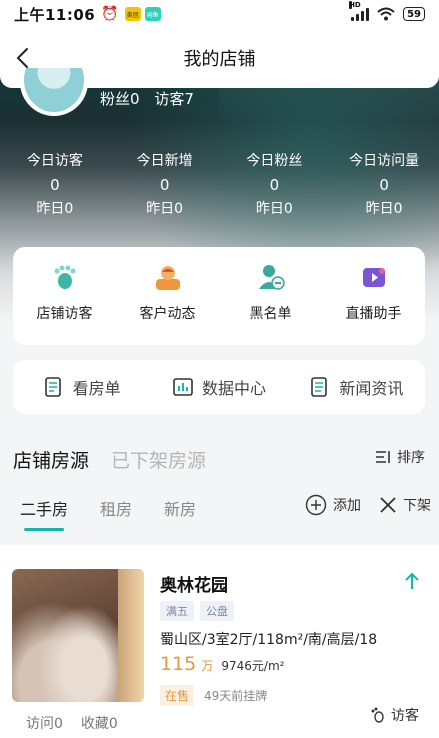 The image size is (439, 738). What do you see at coordinates (177, 611) in the screenshot?
I see `tag: 满五` at bounding box center [177, 611].